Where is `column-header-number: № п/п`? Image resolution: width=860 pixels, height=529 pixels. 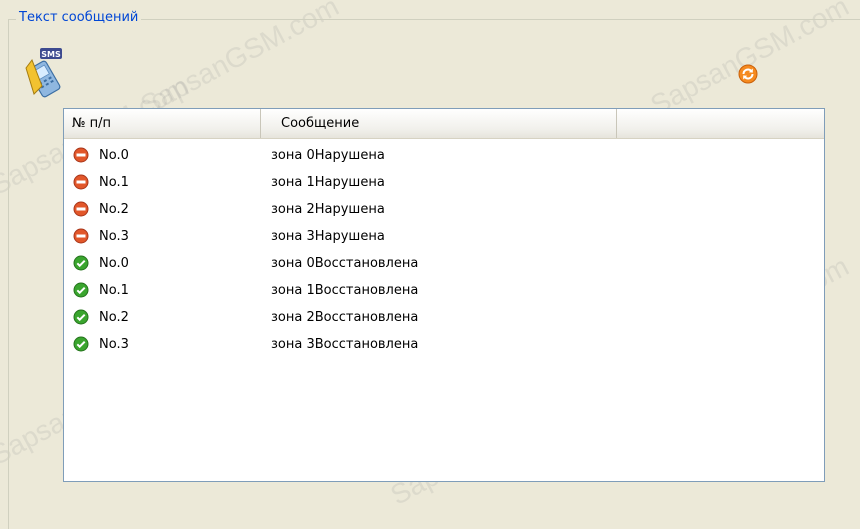 column-header-number: № п/п is located at coordinates (162, 123).